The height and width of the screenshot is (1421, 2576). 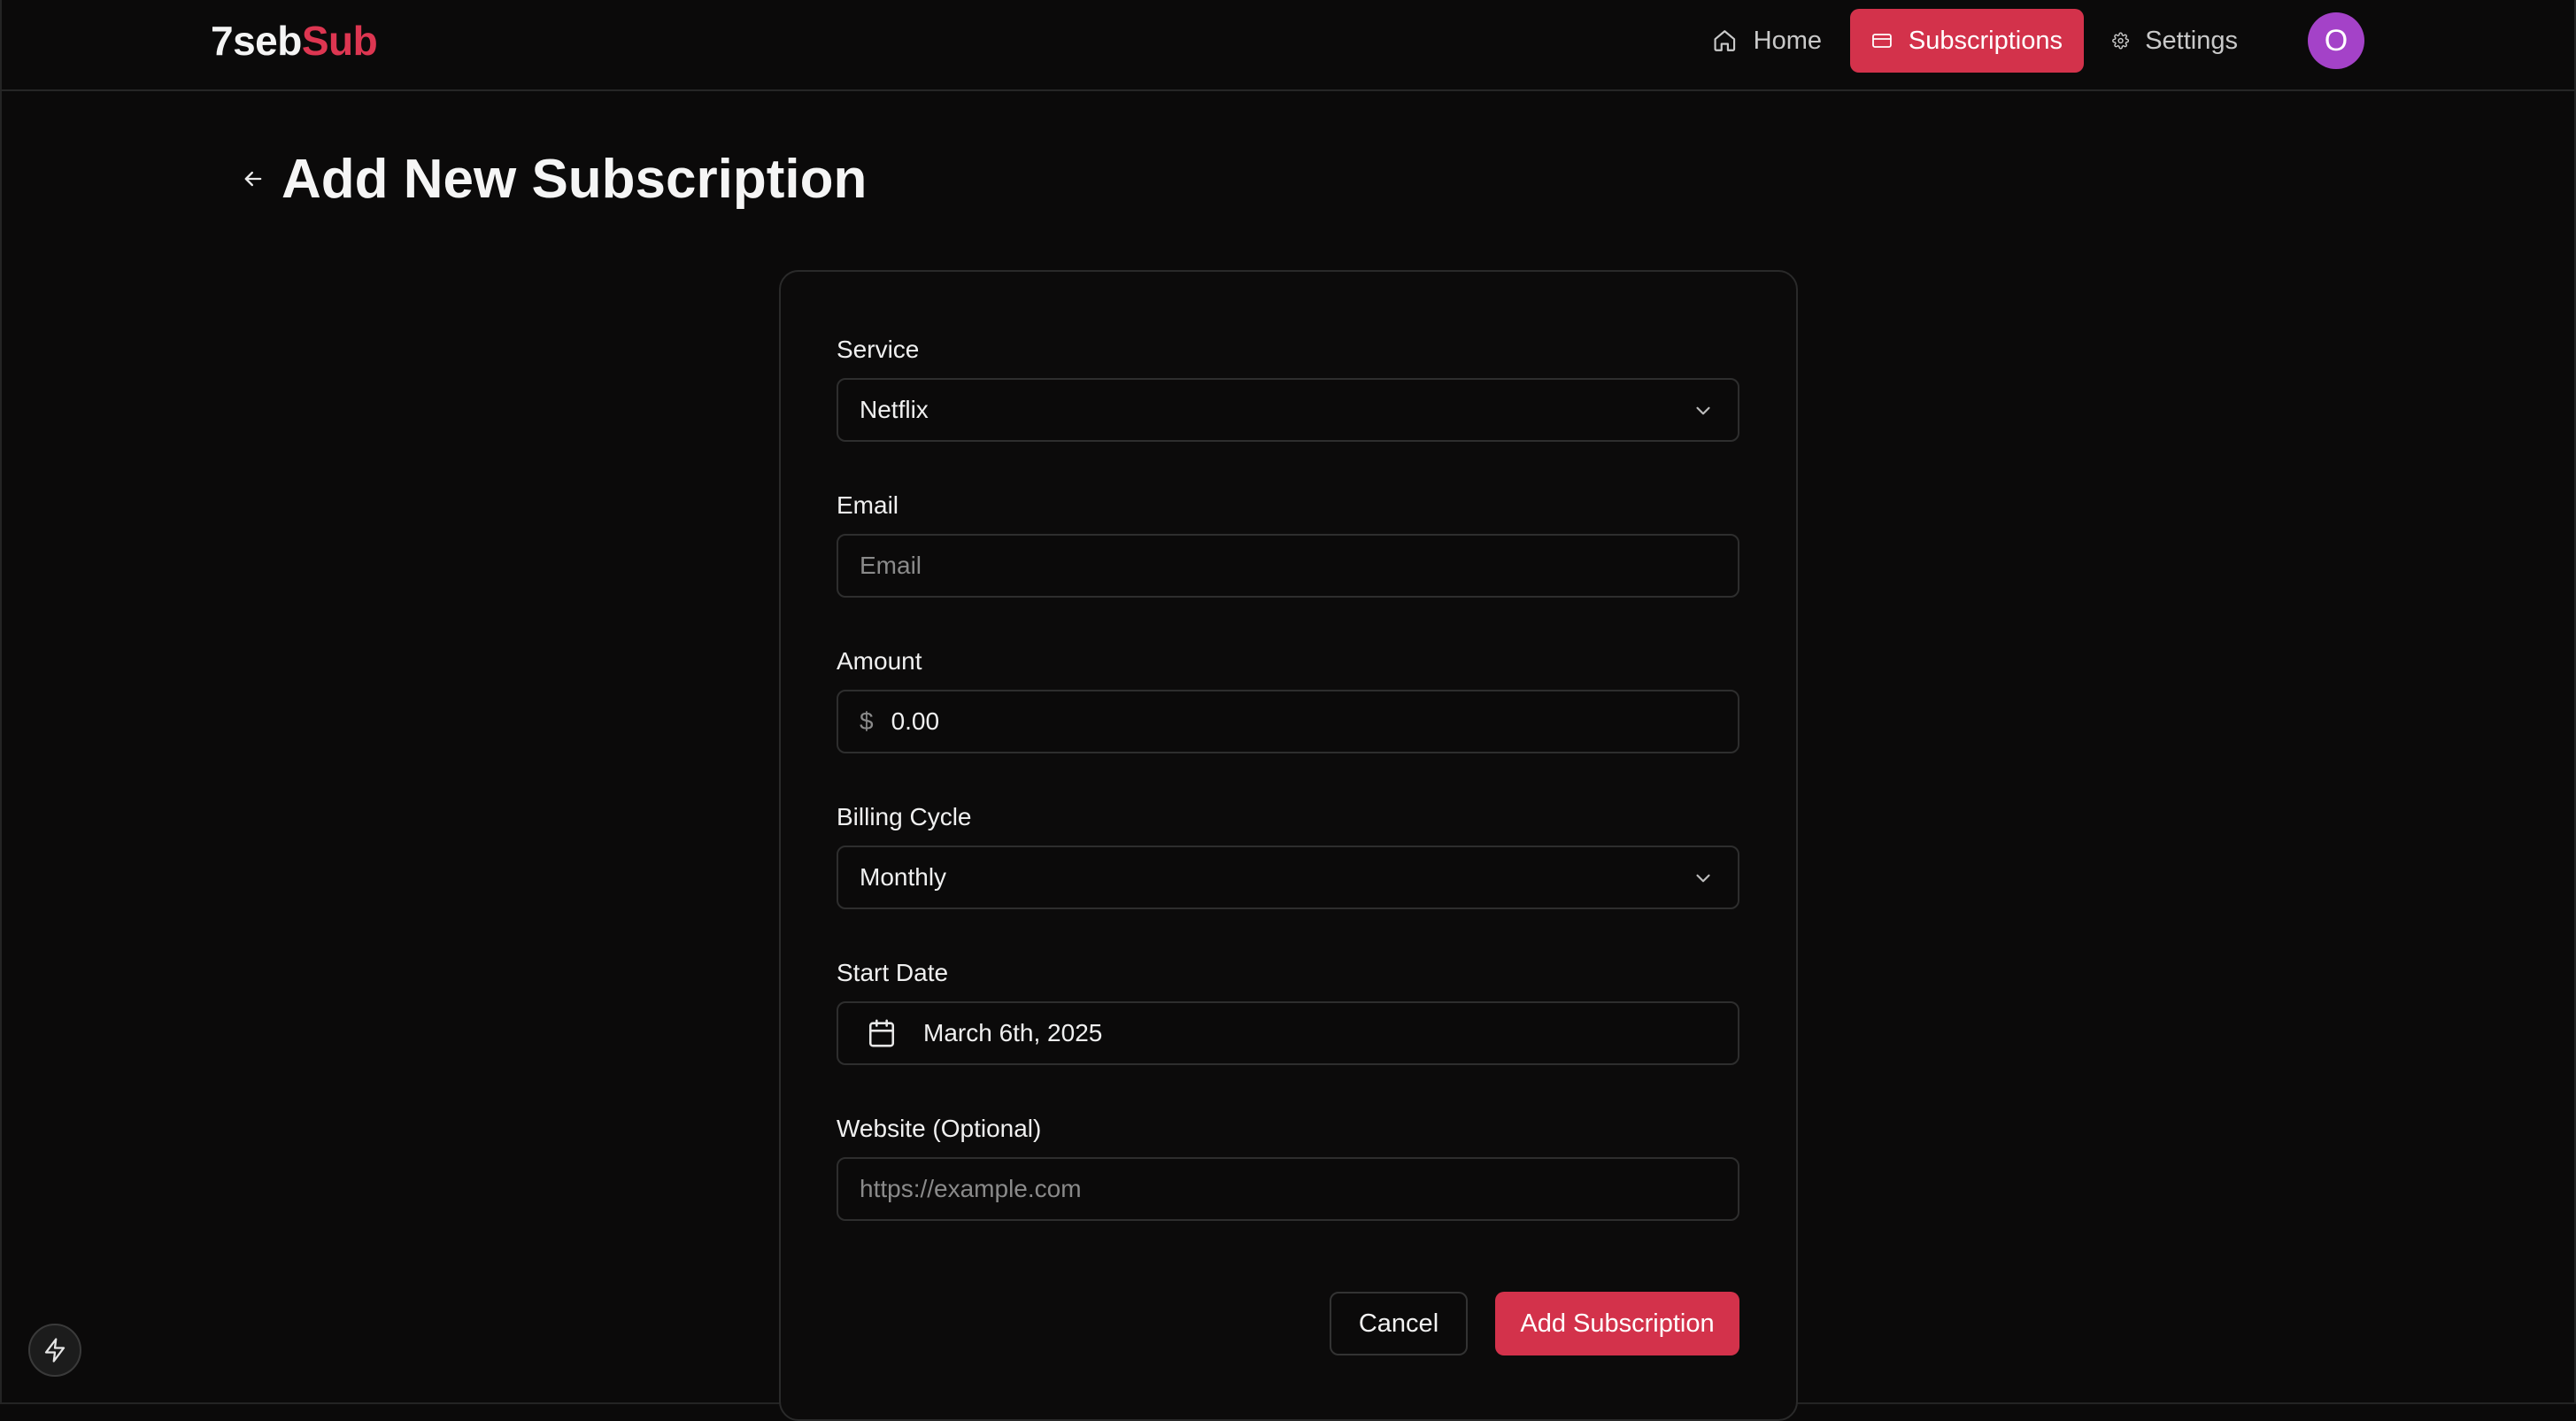 What do you see at coordinates (893, 972) in the screenshot?
I see `start-date-label: Start Date` at bounding box center [893, 972].